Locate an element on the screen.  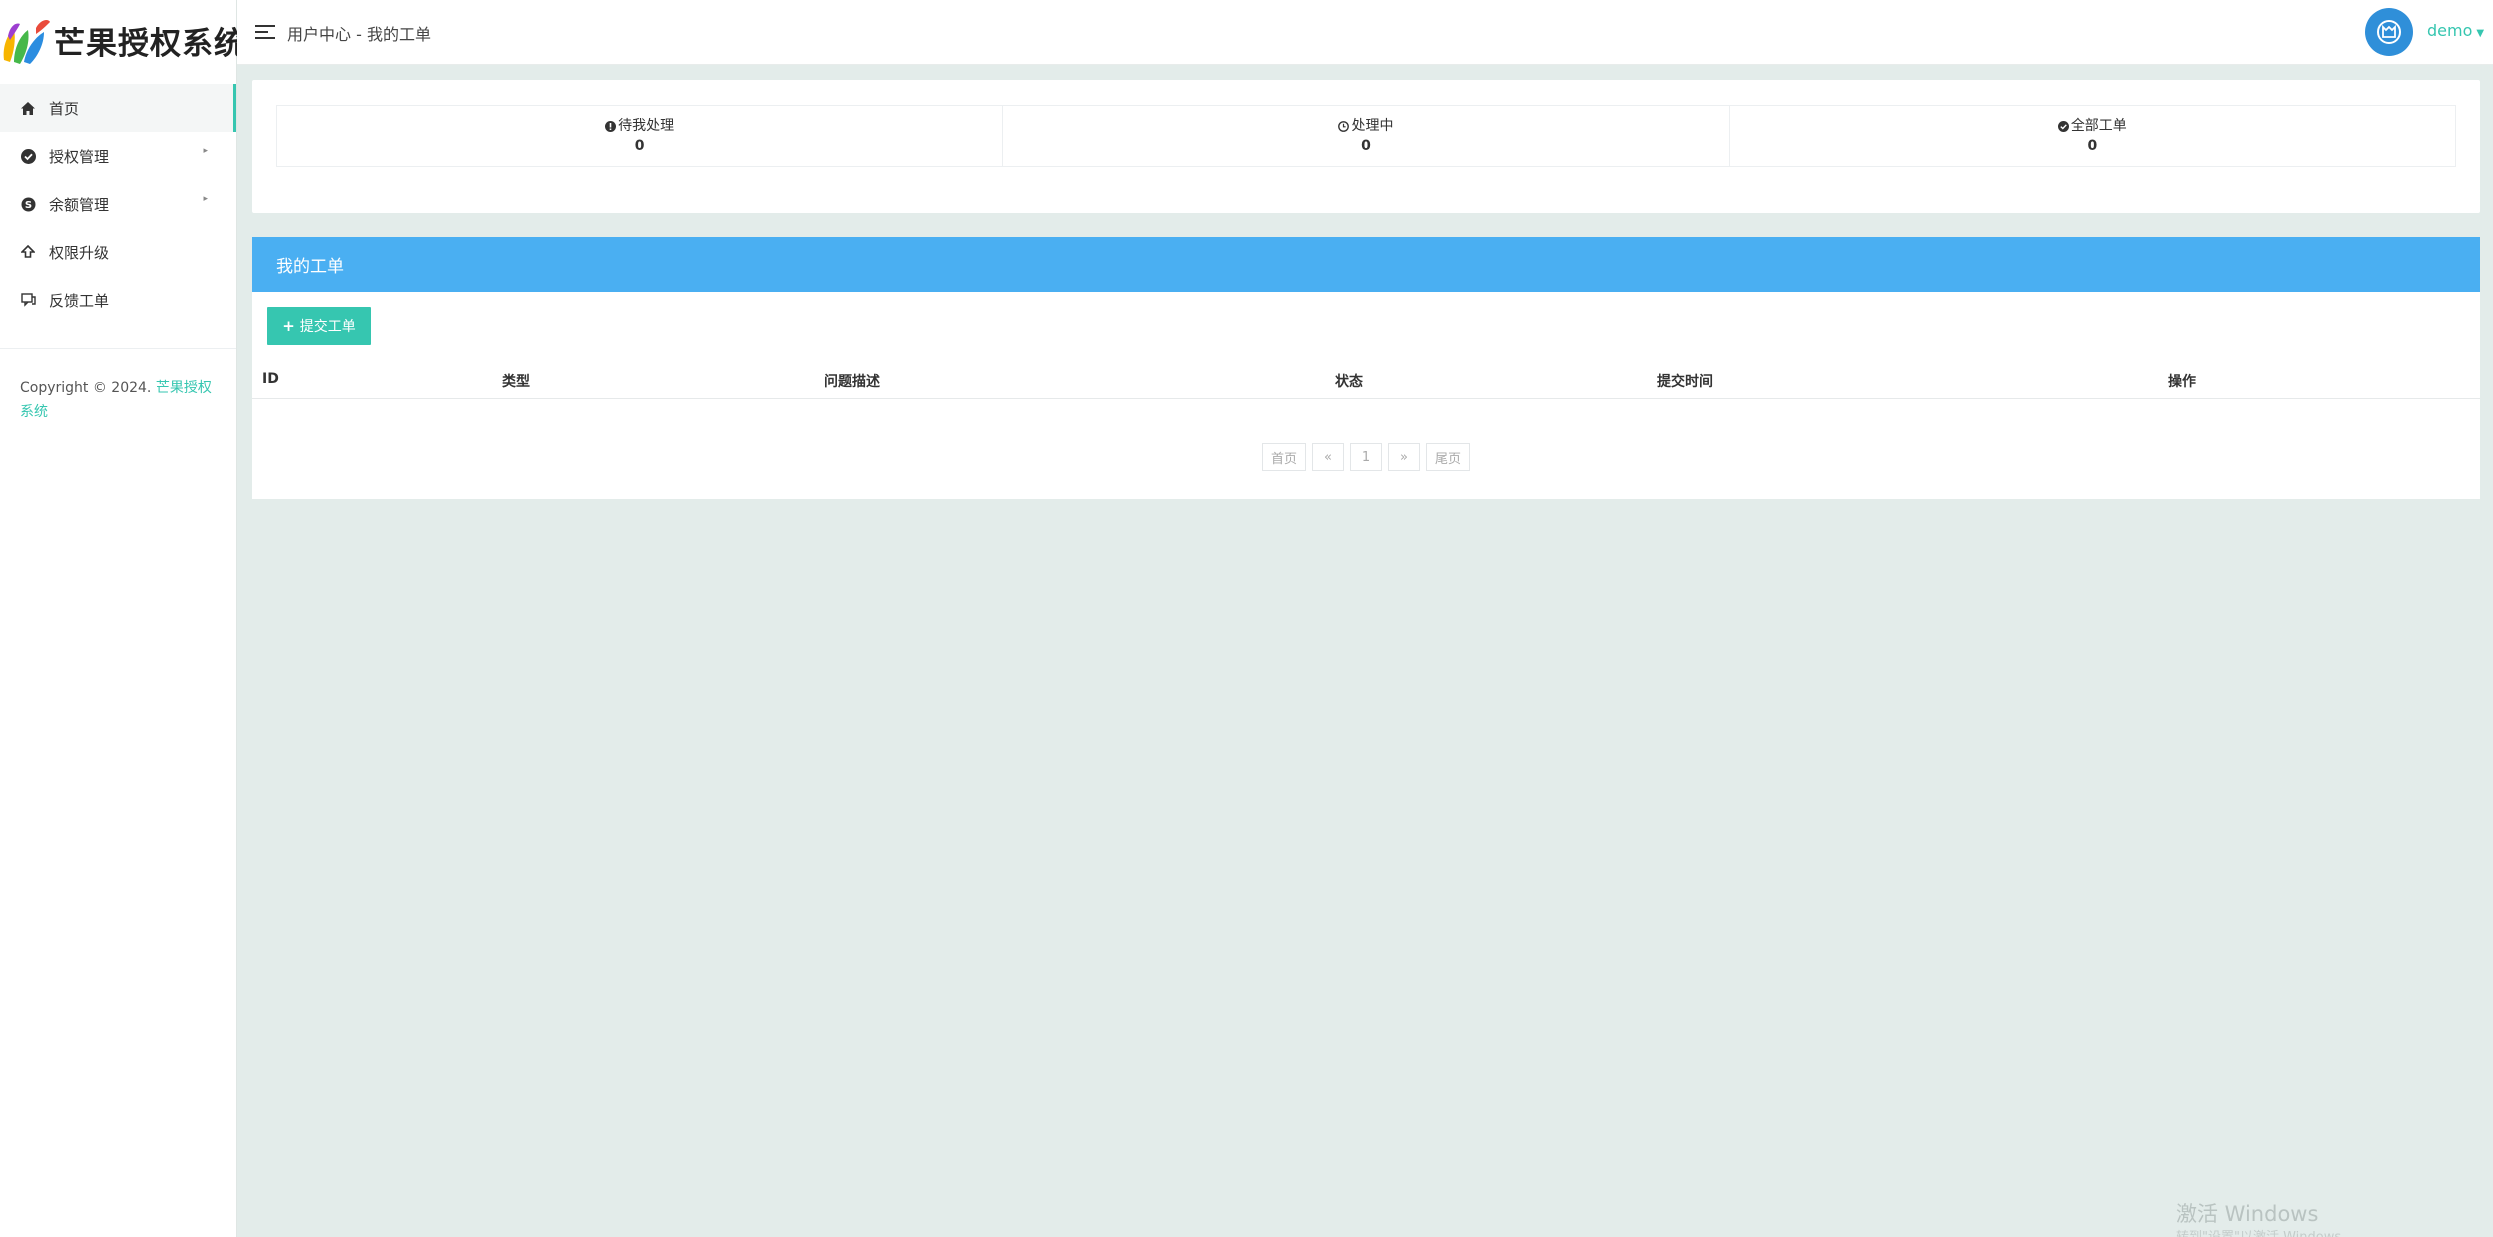
stat-label-text: 待我处理 is located at coordinates (646, 126).